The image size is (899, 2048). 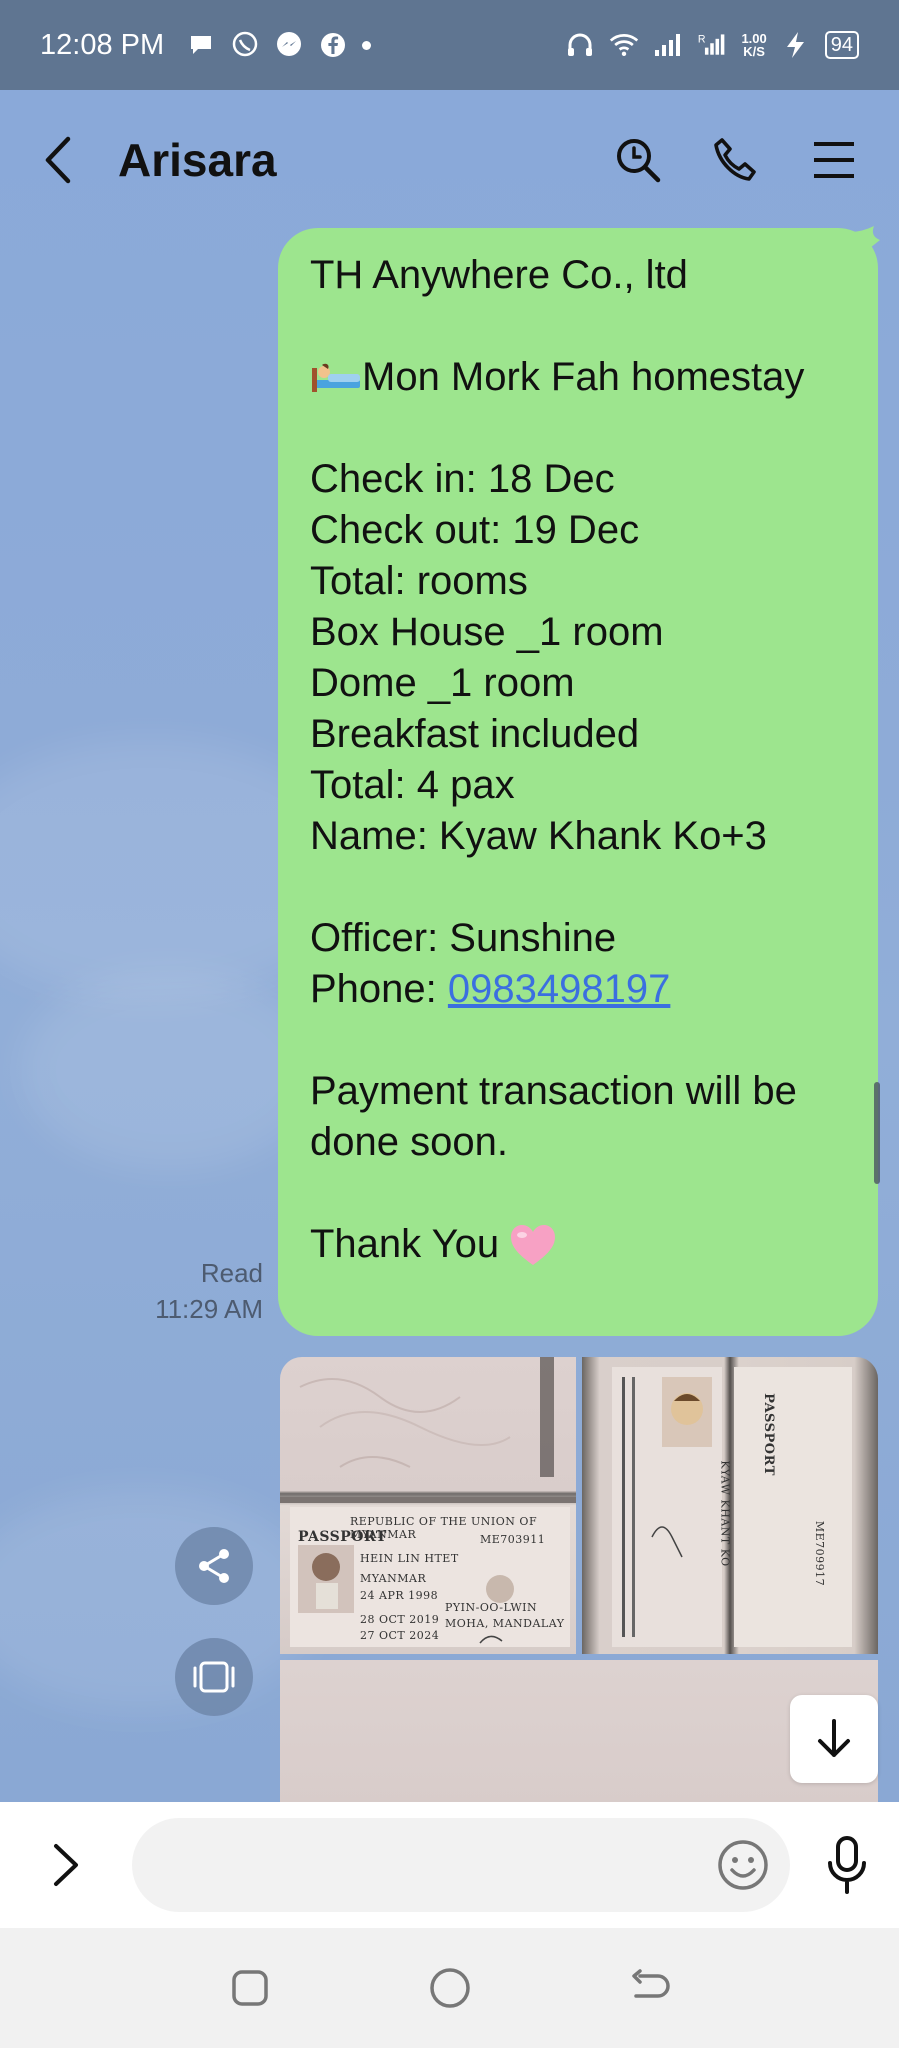 What do you see at coordinates (553, 1116) in the screenshot?
I see `msg-payment: Payment transaction will be done soon.` at bounding box center [553, 1116].